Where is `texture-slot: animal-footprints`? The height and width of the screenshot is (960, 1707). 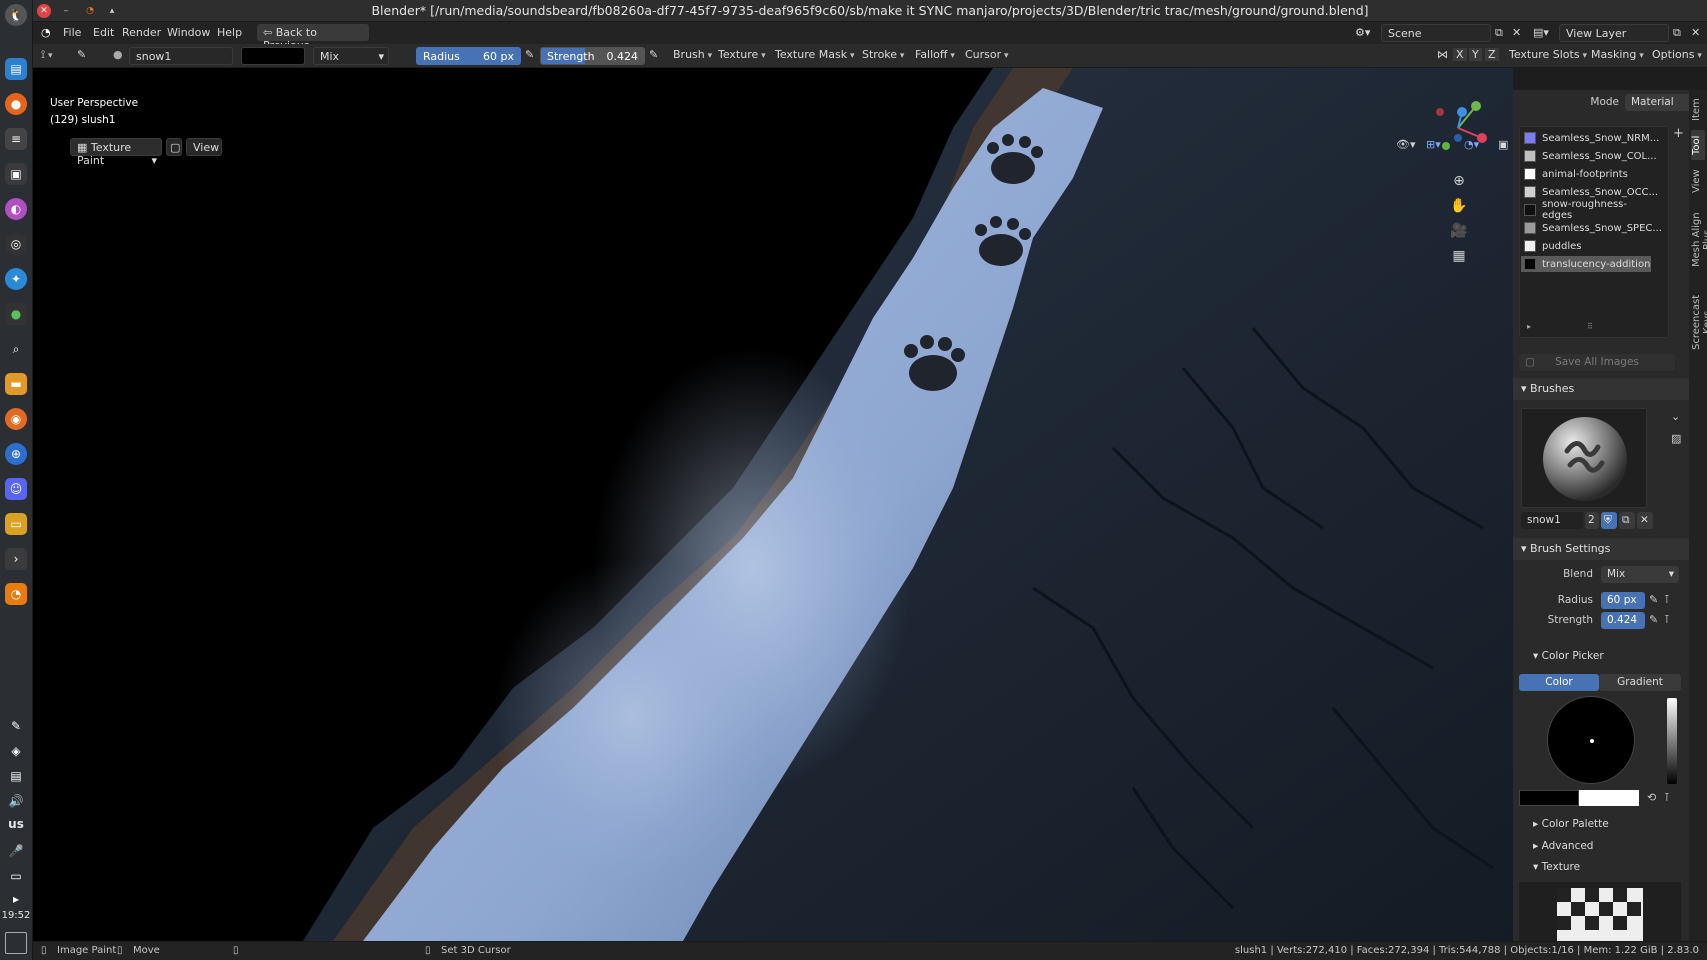
texture-slot: animal-footprints is located at coordinates (1586, 174).